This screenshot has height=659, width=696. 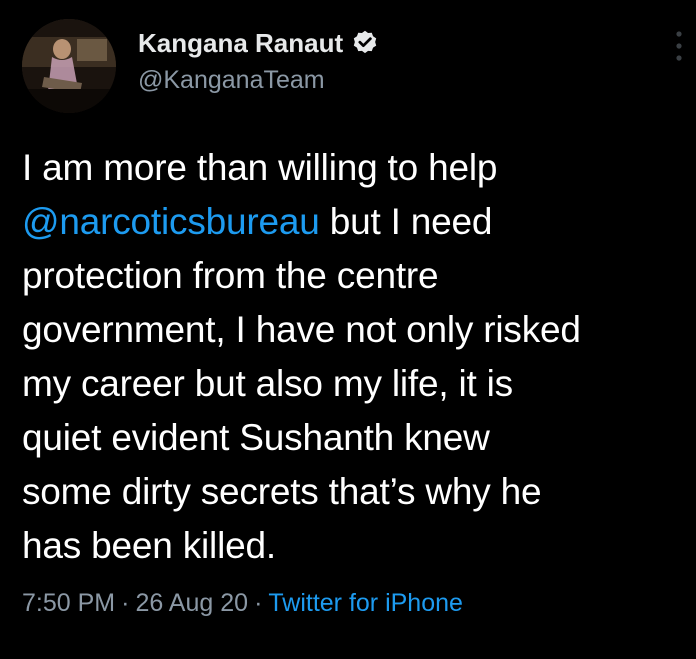 I want to click on profile-photo-icon, so click(x=69, y=66).